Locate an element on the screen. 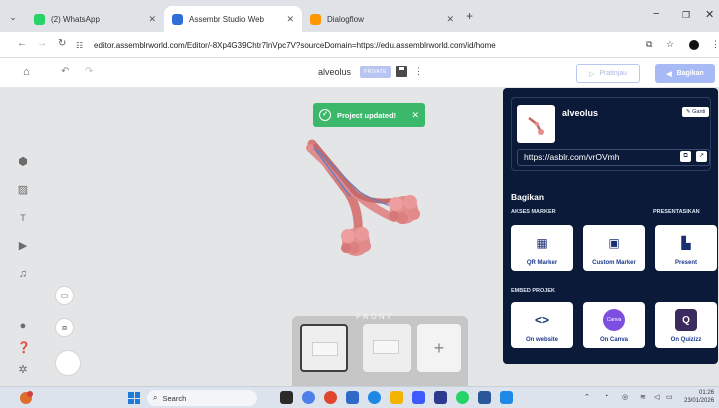  taskbar-clock: 01:26 23/01/2026 is located at coordinates (699, 397).